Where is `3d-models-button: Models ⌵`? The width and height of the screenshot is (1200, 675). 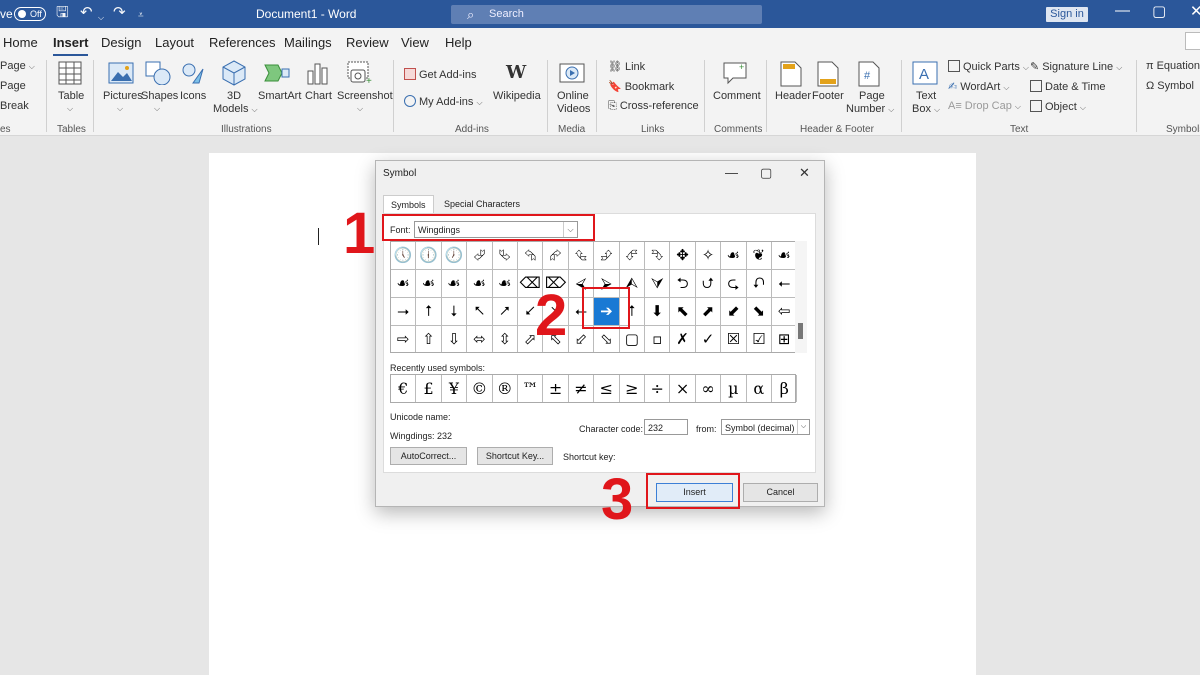
3d-models-button: Models ⌵ is located at coordinates (235, 109).